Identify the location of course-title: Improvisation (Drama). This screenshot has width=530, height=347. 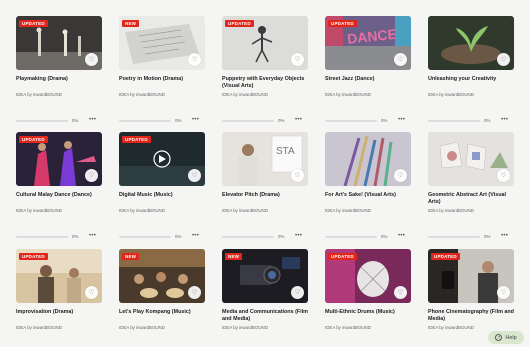
(60, 316).